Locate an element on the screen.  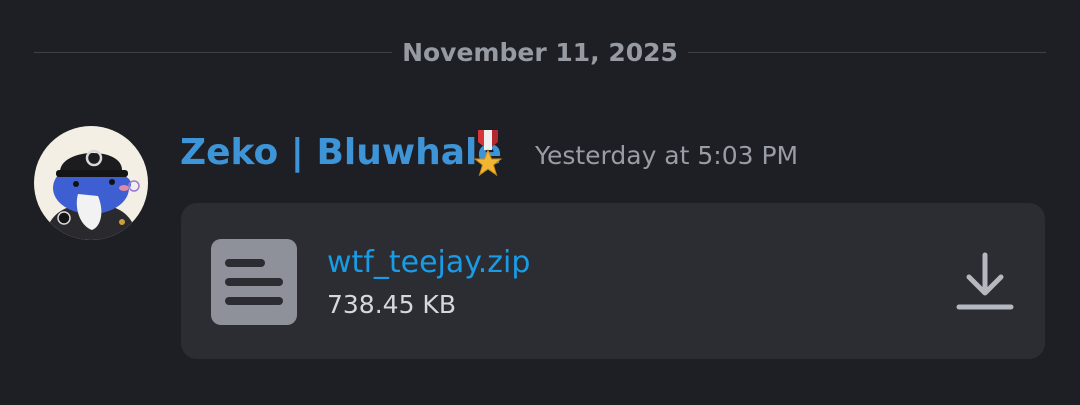
avatar is located at coordinates (91, 183).